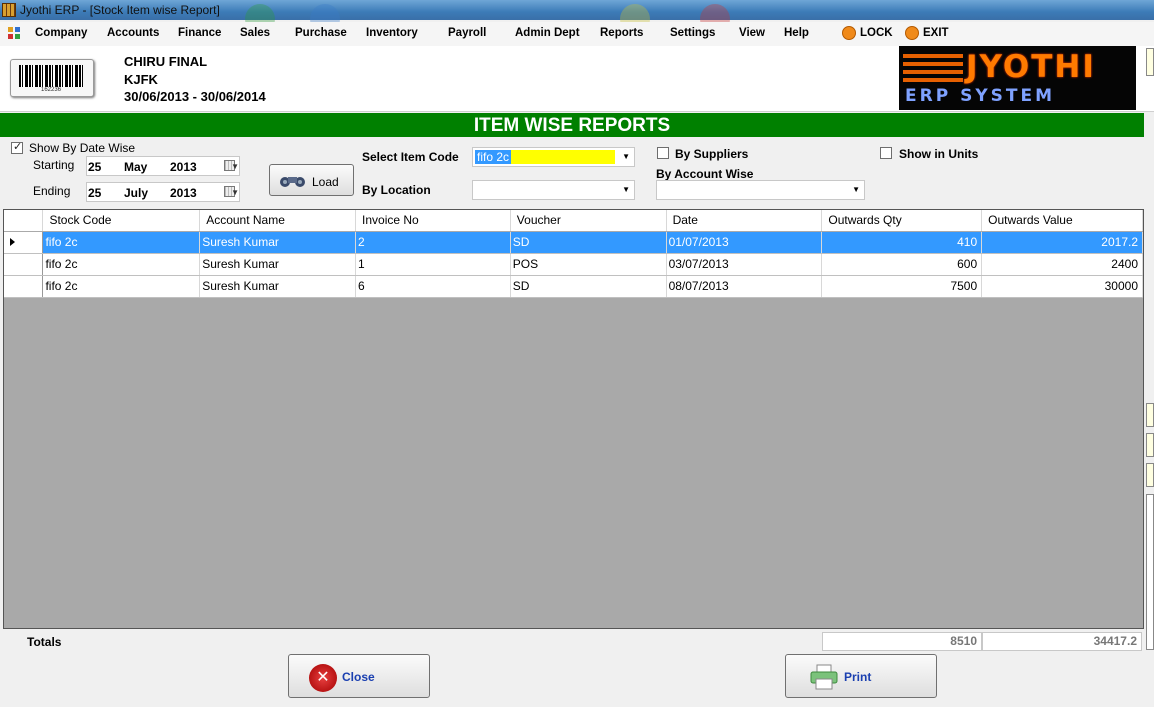 This screenshot has width=1154, height=707. I want to click on table-cell: 2400, so click(1062, 264).